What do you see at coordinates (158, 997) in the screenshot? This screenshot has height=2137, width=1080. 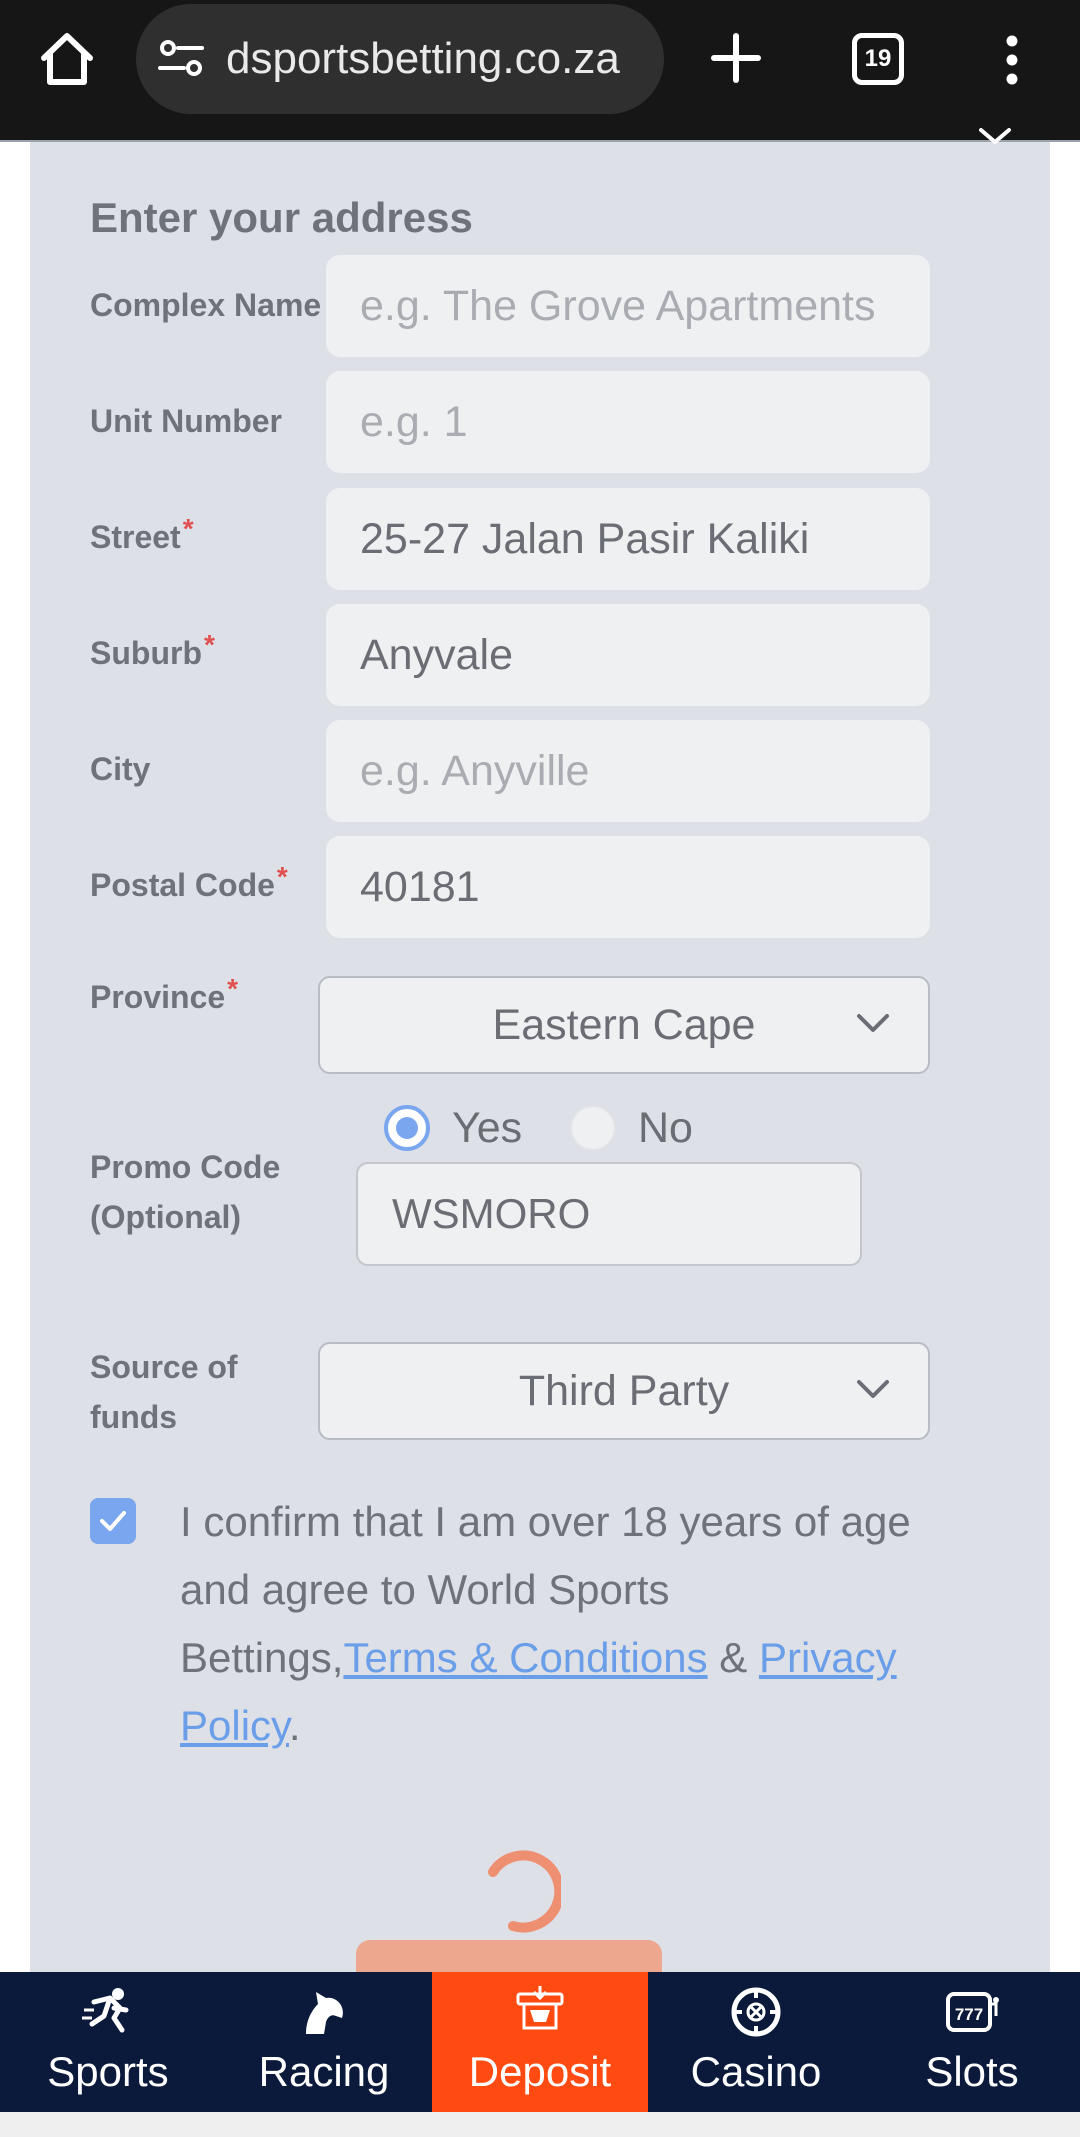 I see `province-label-text: Province` at bounding box center [158, 997].